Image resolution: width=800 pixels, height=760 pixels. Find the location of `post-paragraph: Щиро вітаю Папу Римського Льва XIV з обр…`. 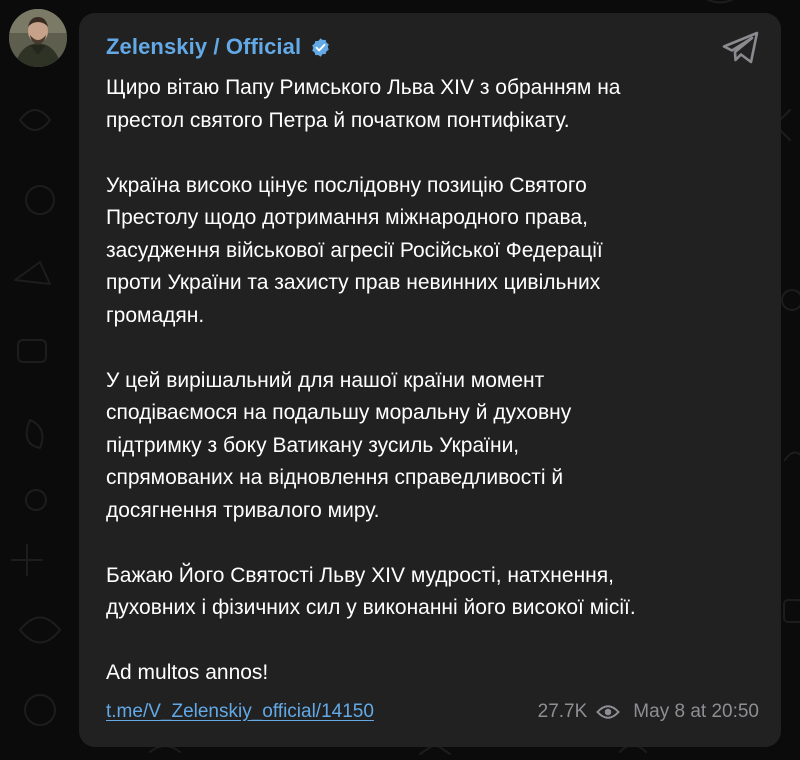

post-paragraph: Щиро вітаю Папу Римського Льва XIV з обр… is located at coordinates (363, 104).